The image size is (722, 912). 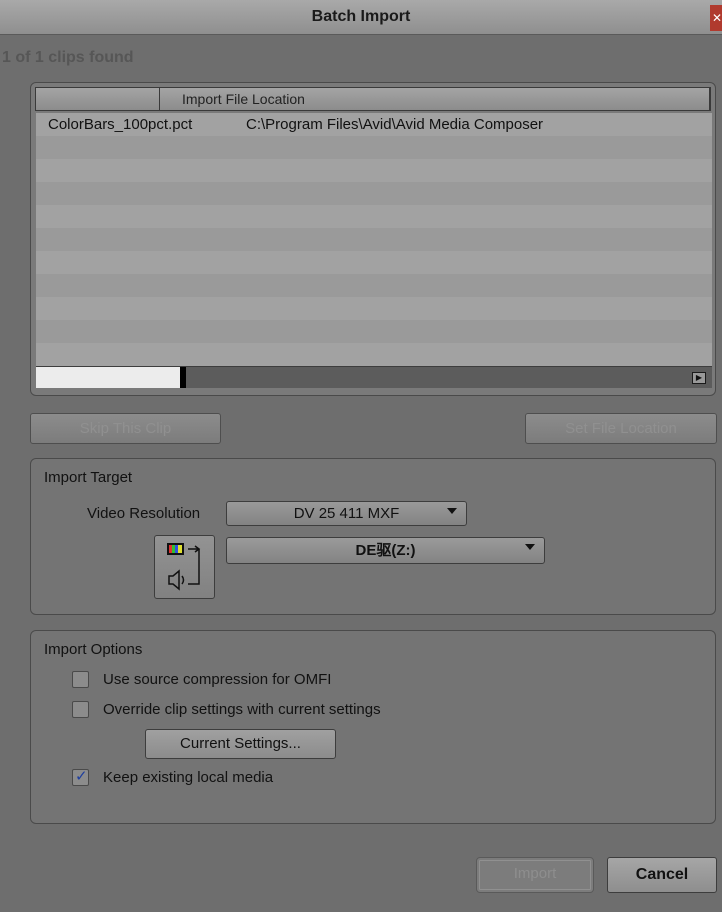 I want to click on cancel-button: Cancel, so click(x=662, y=875).